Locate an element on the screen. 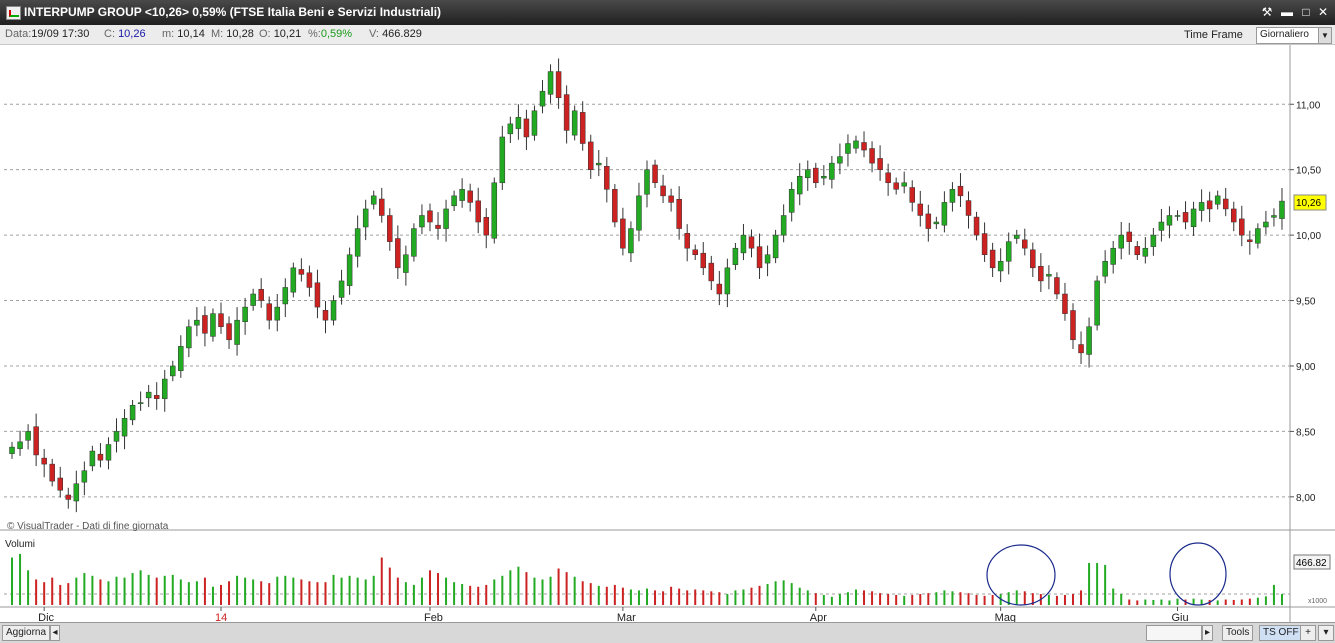 The width and height of the screenshot is (1335, 643). minimize-button: ▬ is located at coordinates (1287, 12).